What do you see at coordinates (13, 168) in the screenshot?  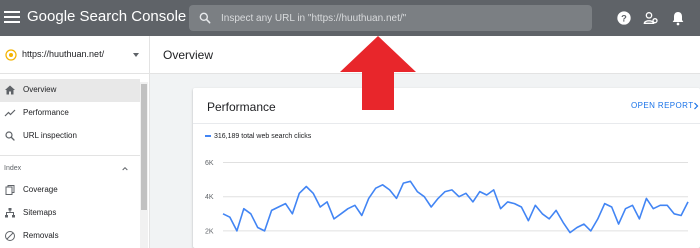 I see `section-label-index: Index` at bounding box center [13, 168].